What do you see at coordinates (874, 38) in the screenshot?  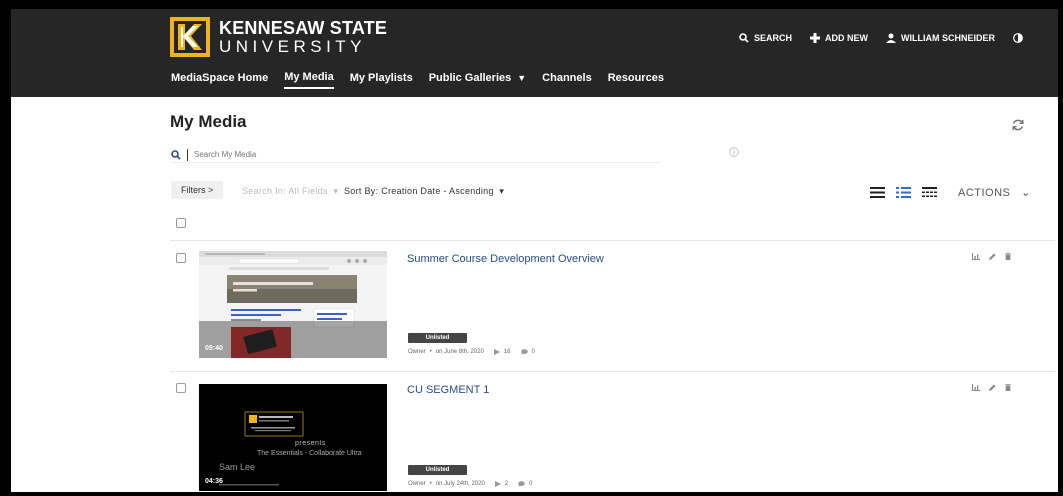 I see `header-actions: SEARCH ADD NEW WILLIAM SCHNEIDER` at bounding box center [874, 38].